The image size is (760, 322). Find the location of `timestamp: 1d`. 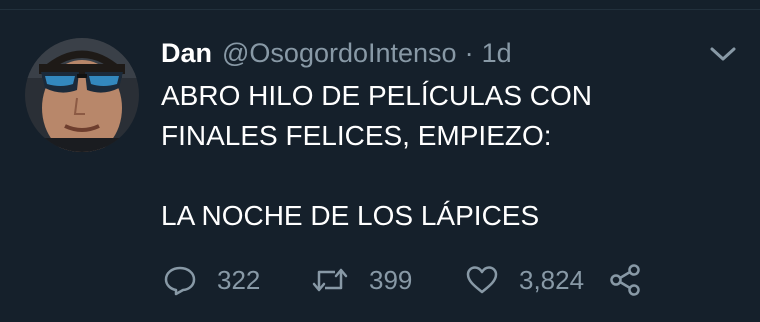

timestamp: 1d is located at coordinates (497, 53).